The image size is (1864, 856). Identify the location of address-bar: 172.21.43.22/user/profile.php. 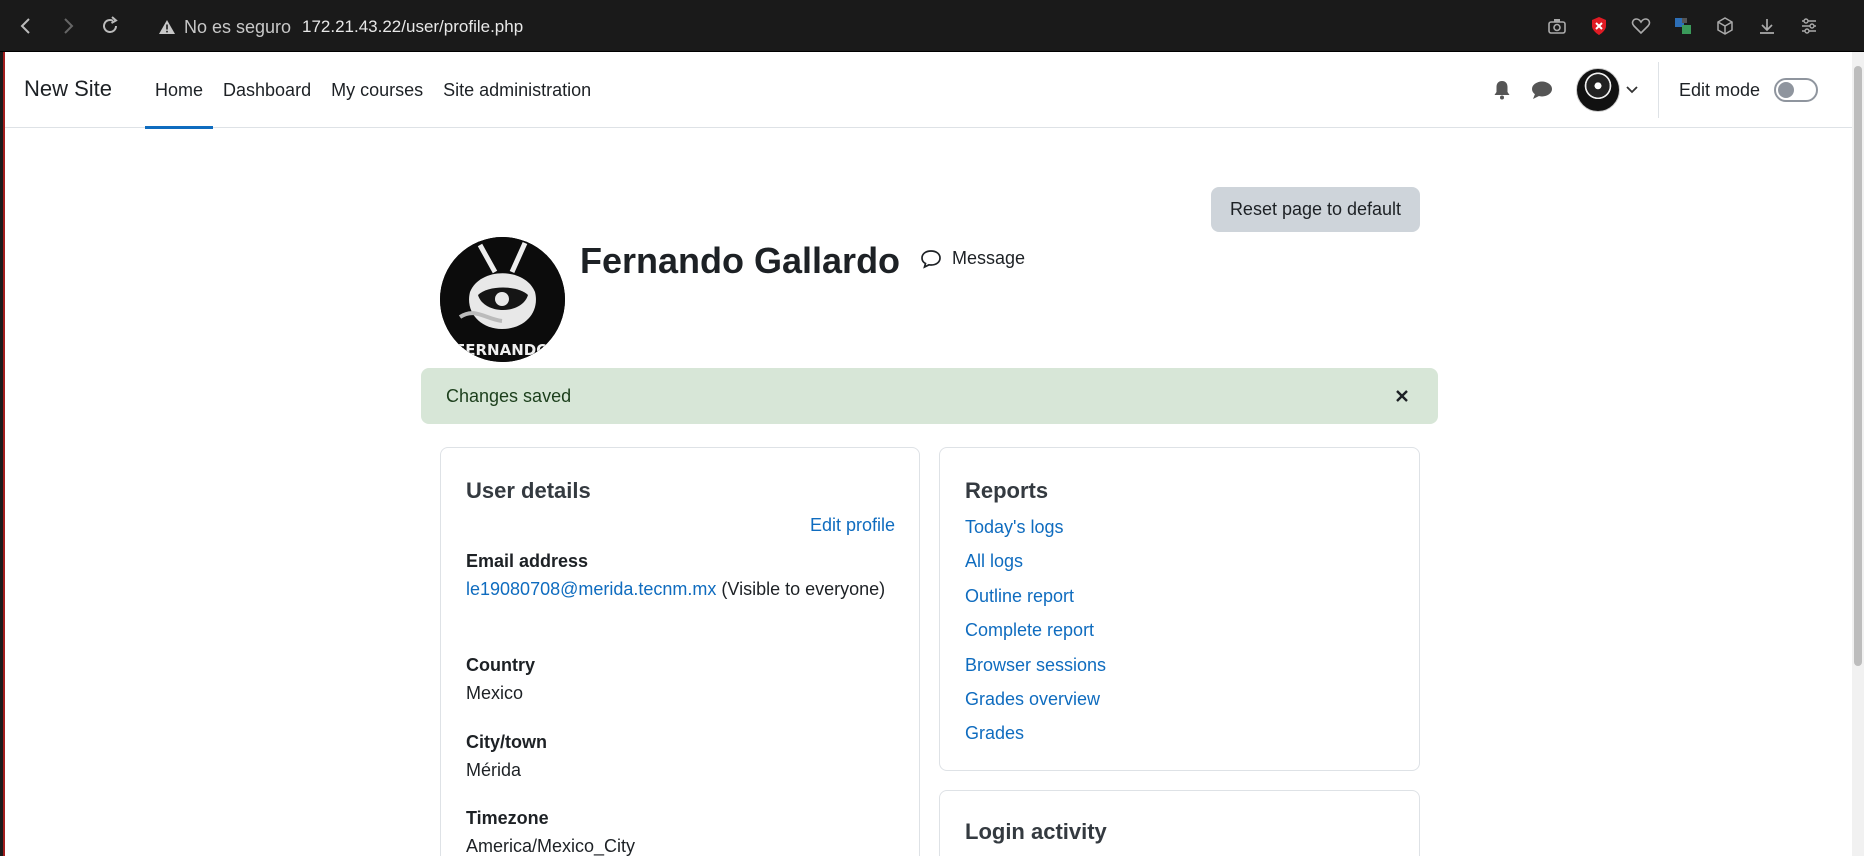
(412, 27).